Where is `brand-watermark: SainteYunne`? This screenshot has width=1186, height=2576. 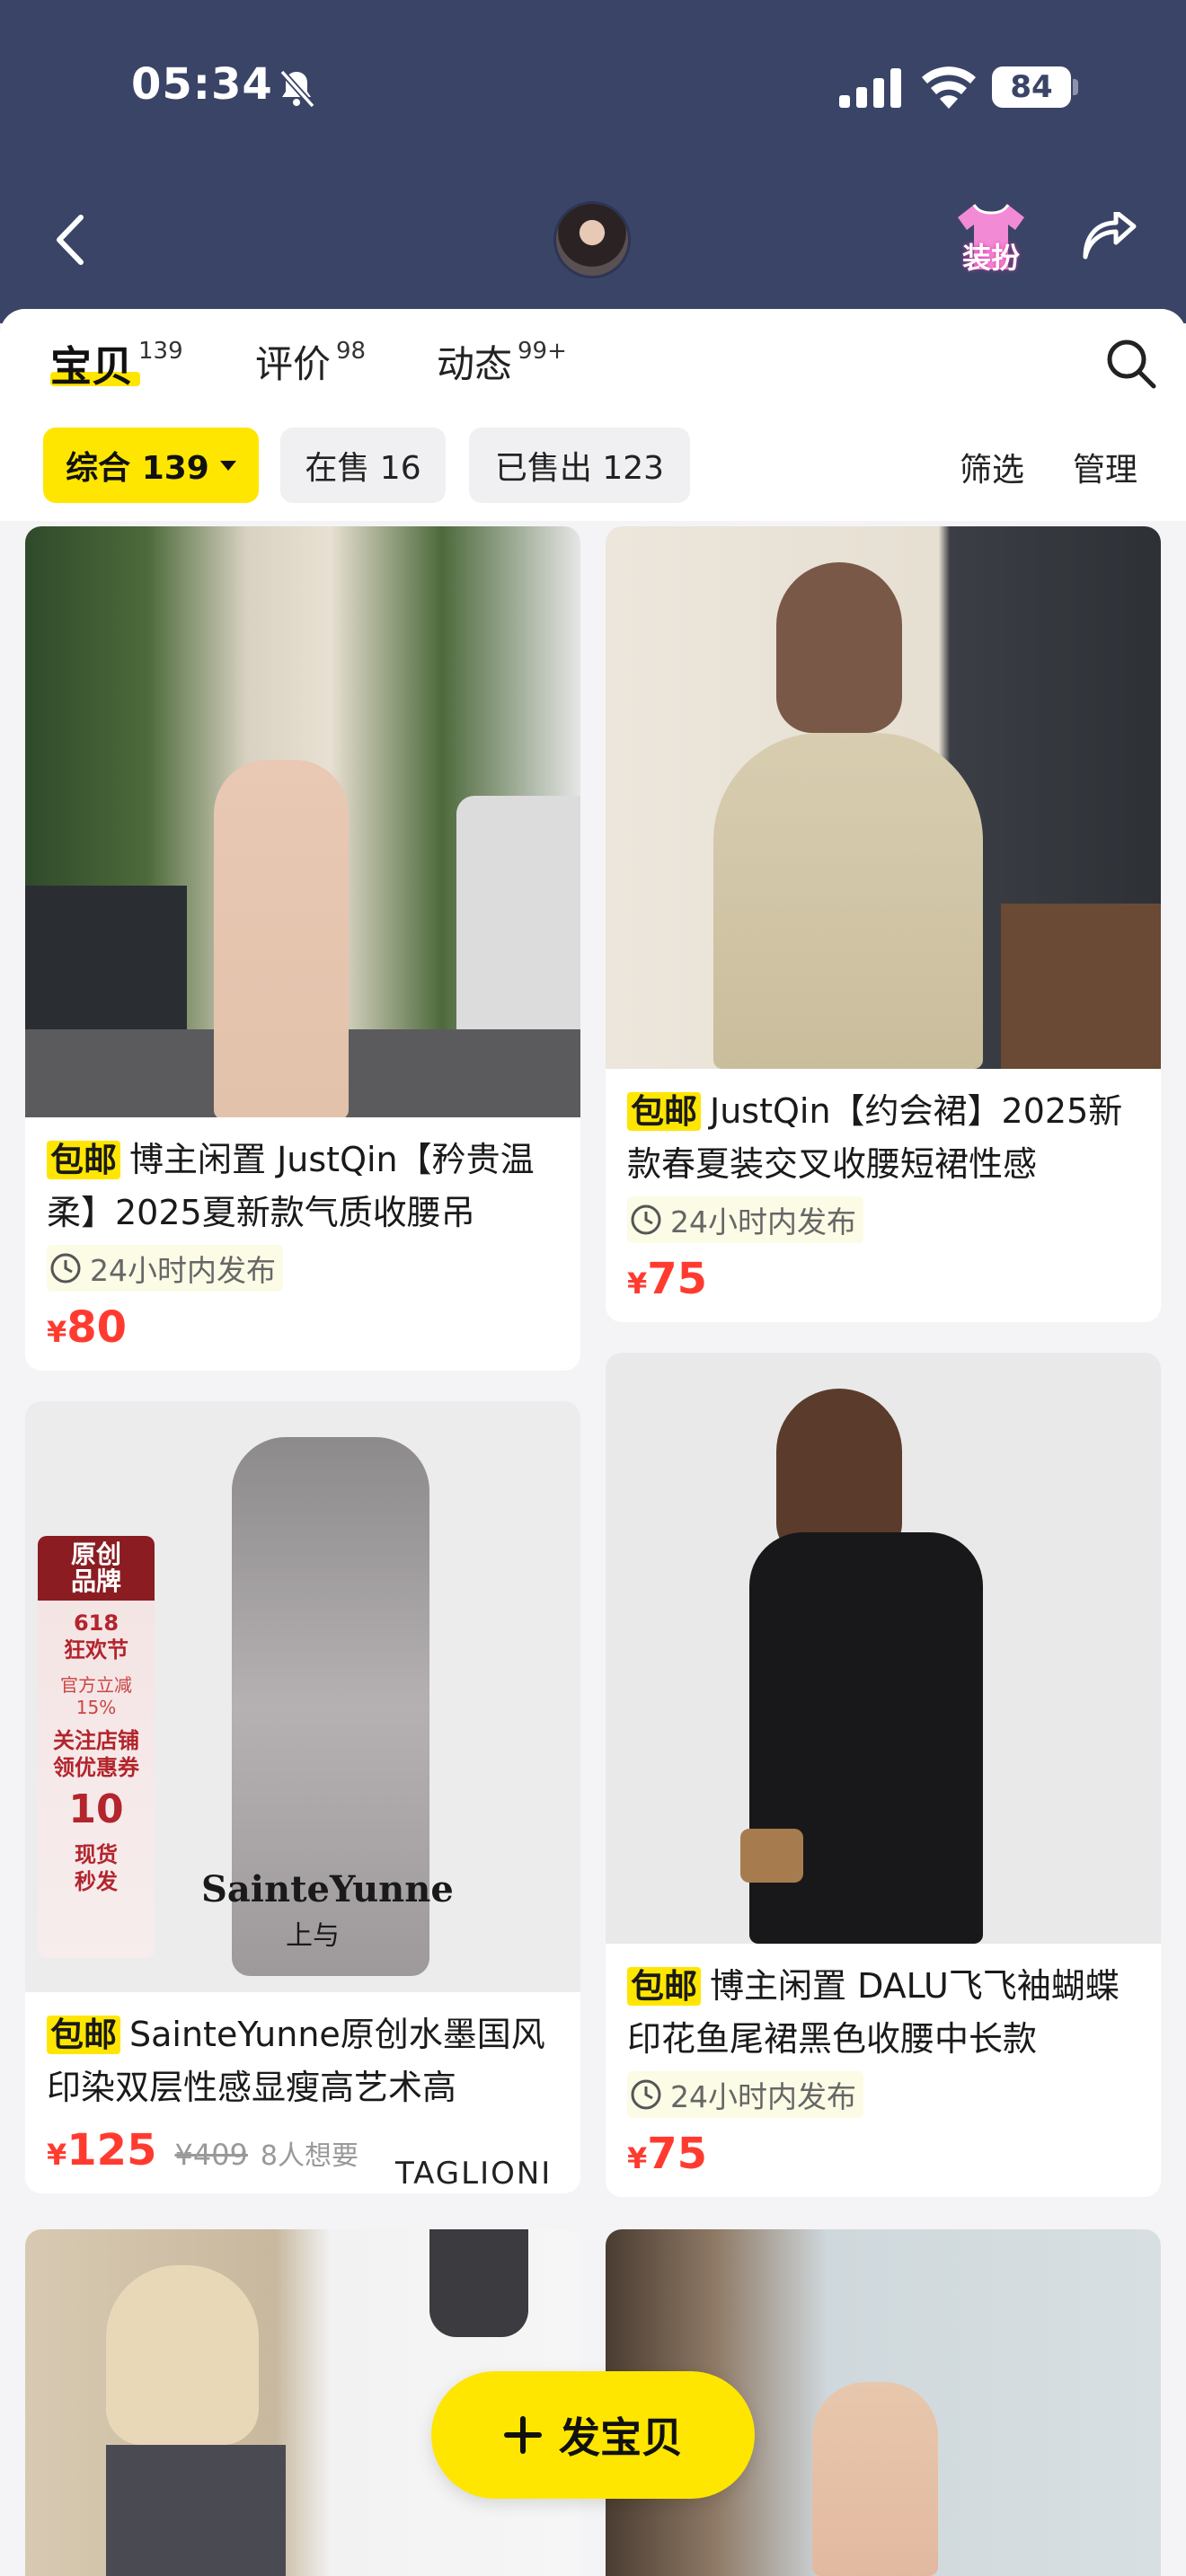
brand-watermark: SainteYunne is located at coordinates (327, 1889).